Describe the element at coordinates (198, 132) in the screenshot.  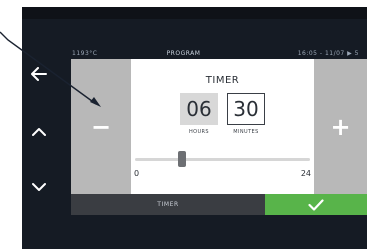
I see `hours-label: HOURS` at that location.